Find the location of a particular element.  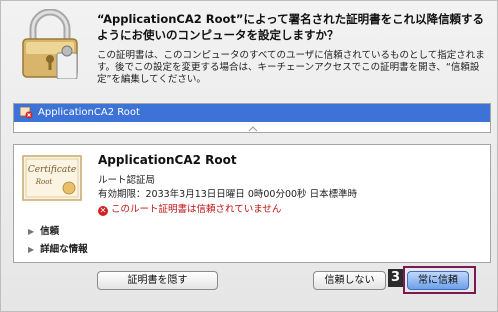

disclosure-details: ▶ 詳細な情報 is located at coordinates (58, 248).